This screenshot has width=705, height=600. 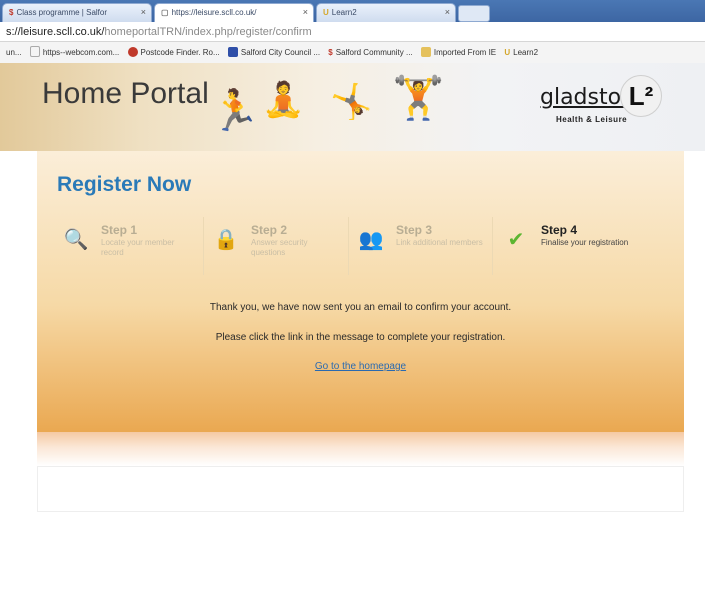 What do you see at coordinates (132, 52) in the screenshot?
I see `postcode-icon` at bounding box center [132, 52].